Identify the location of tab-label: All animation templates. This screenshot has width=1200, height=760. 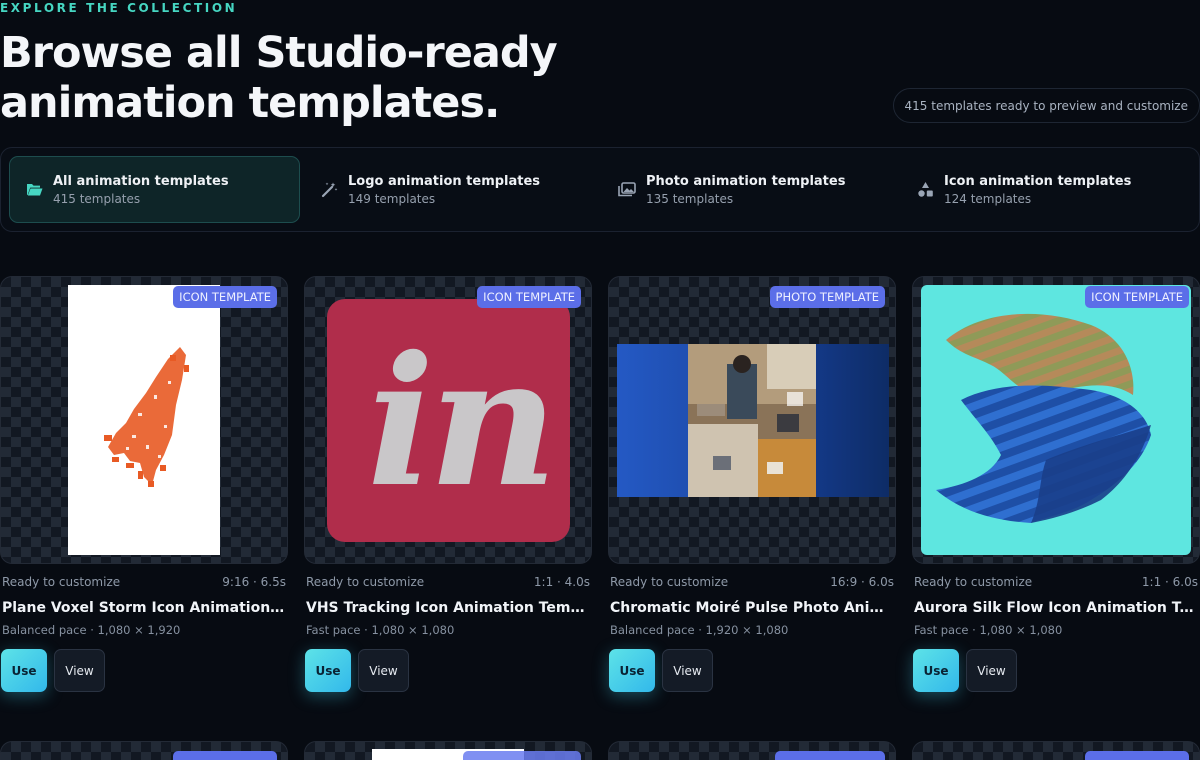
(141, 181).